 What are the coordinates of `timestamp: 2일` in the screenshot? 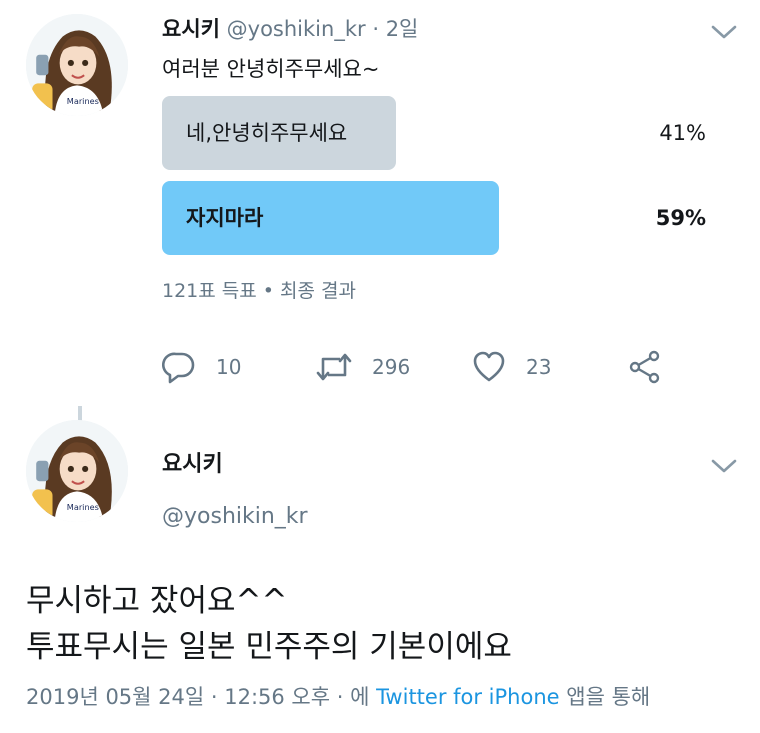 It's located at (402, 29).